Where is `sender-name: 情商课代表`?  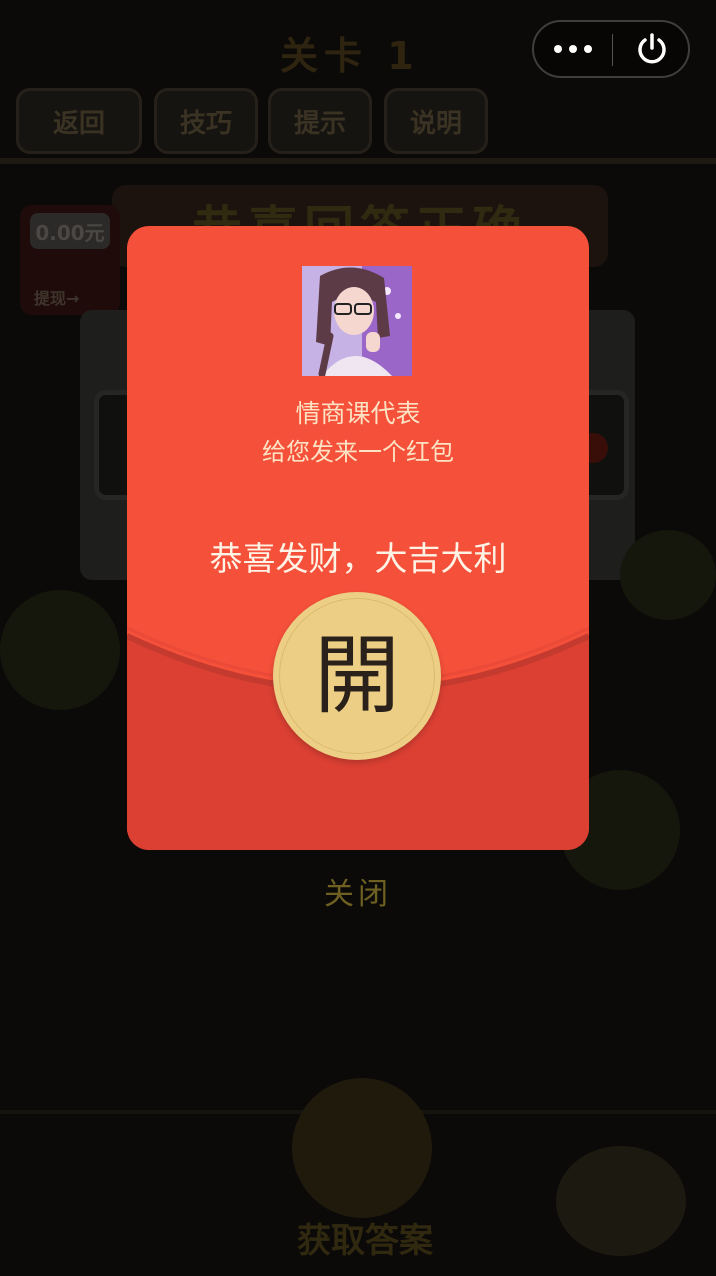
sender-name: 情商课代表 is located at coordinates (358, 413).